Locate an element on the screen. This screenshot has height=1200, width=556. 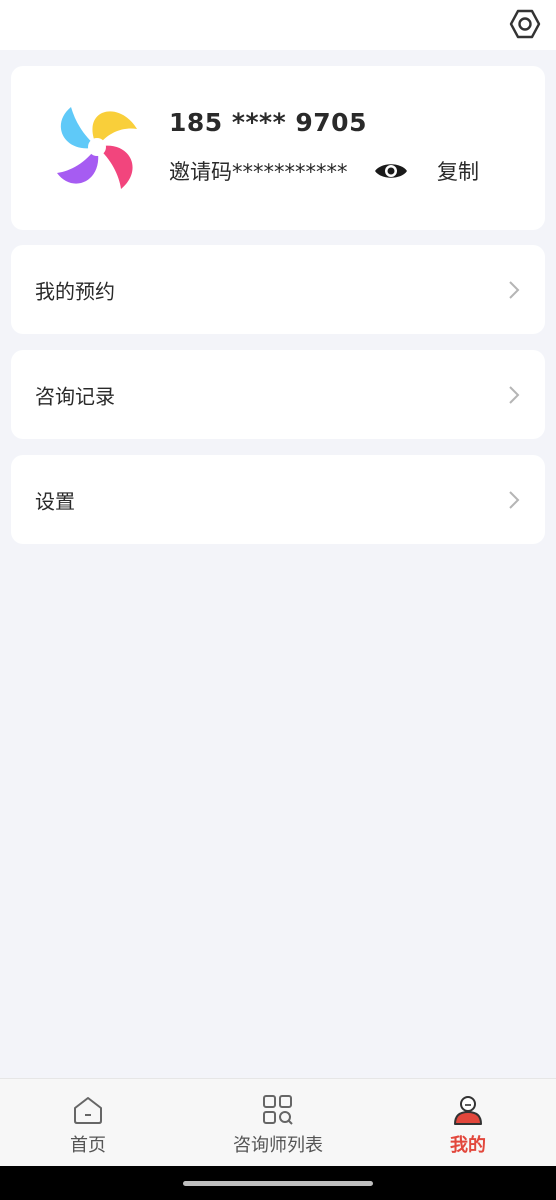
tab-consultant-list: 咨询师列表 is located at coordinates (278, 1123).